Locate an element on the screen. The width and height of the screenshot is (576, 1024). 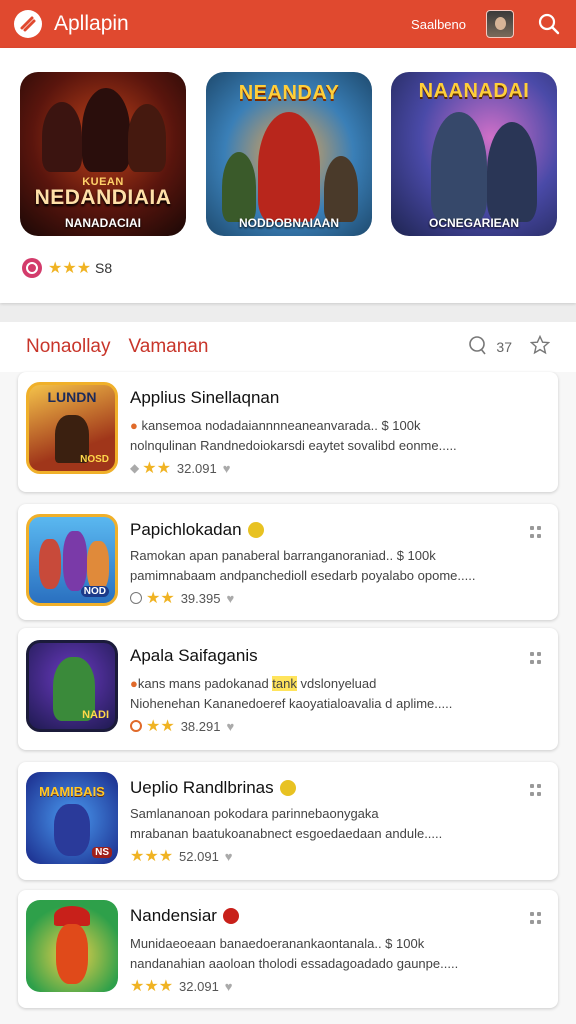
app-meta: ★★ 39.395 ♥ is located at coordinates (182, 598).